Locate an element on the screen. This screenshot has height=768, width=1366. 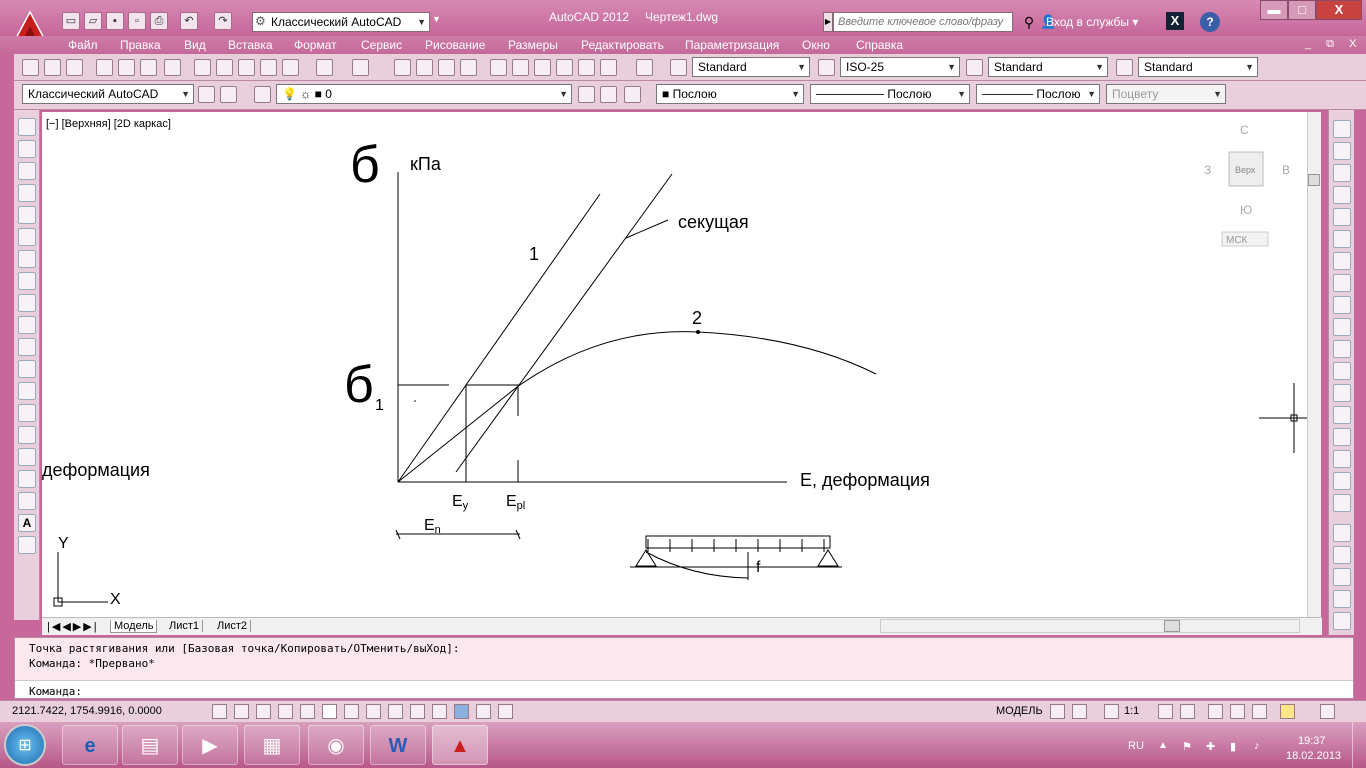
region-icon is located at coordinates (27, 479).